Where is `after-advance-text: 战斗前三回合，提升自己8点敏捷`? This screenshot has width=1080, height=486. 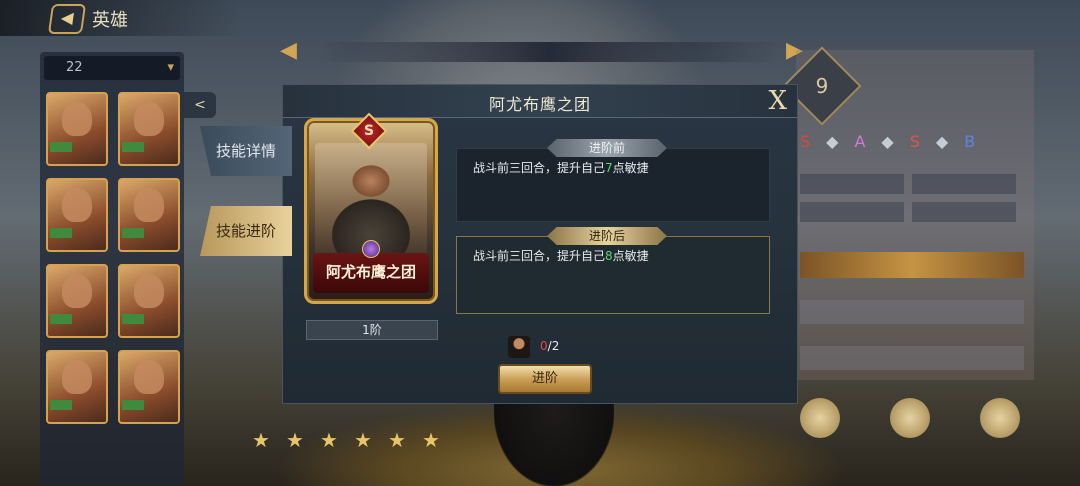 after-advance-text: 战斗前三回合，提升自己8点敏捷 is located at coordinates (561, 256).